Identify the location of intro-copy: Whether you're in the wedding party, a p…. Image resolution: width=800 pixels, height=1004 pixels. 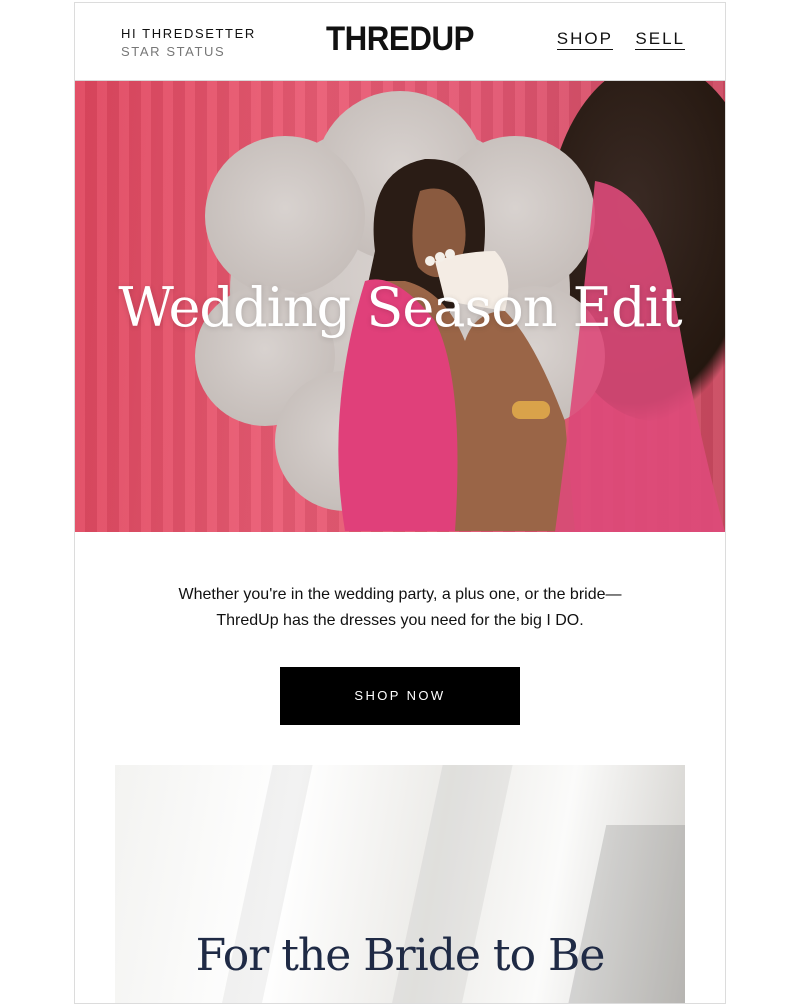
(400, 608).